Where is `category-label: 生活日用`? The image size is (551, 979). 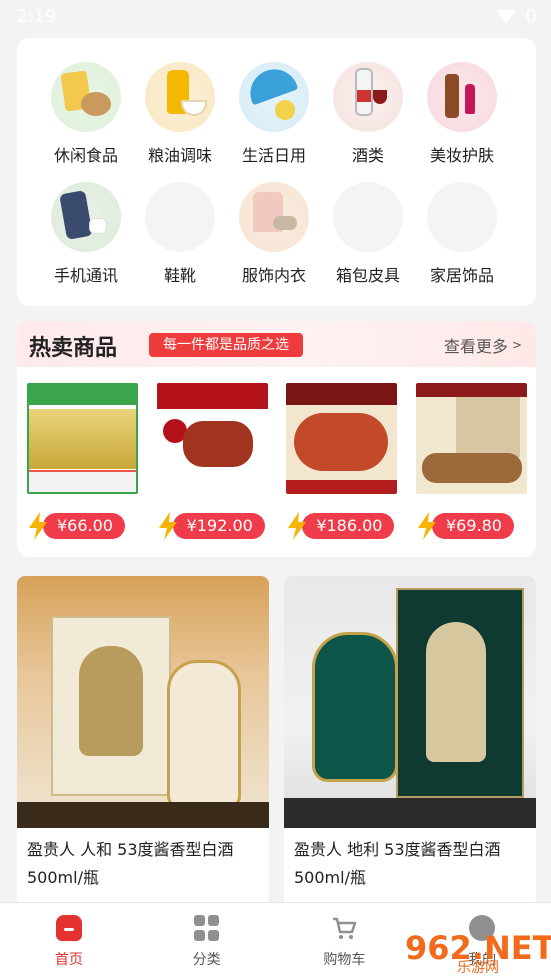 category-label: 生活日用 is located at coordinates (273, 155).